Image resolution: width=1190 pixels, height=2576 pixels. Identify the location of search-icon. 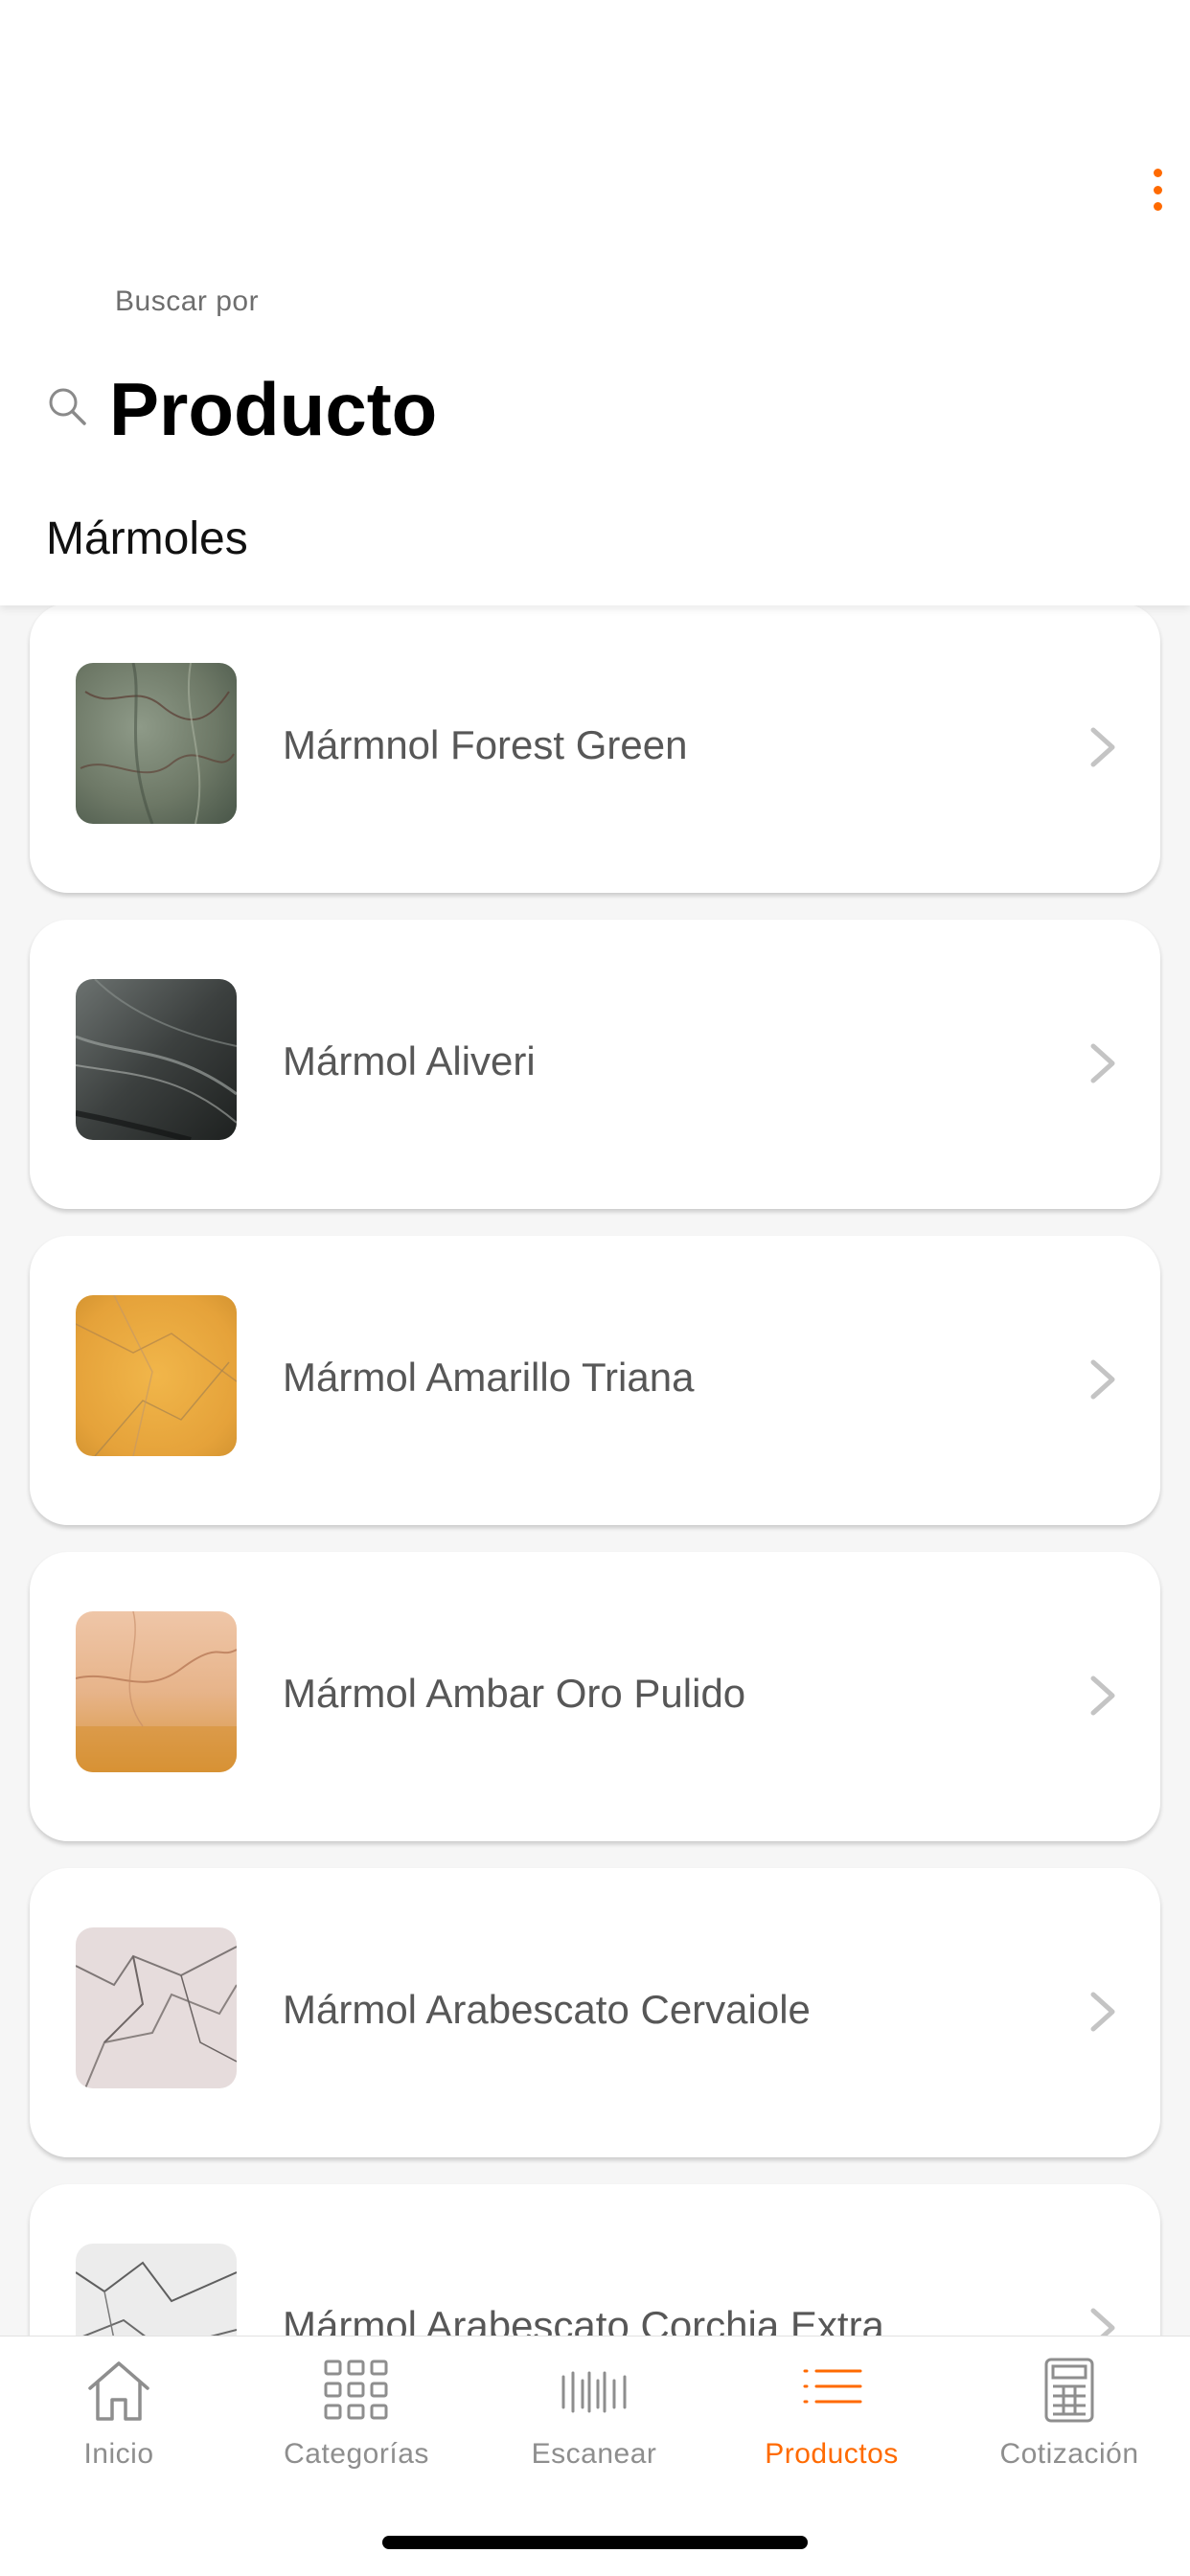
(67, 406).